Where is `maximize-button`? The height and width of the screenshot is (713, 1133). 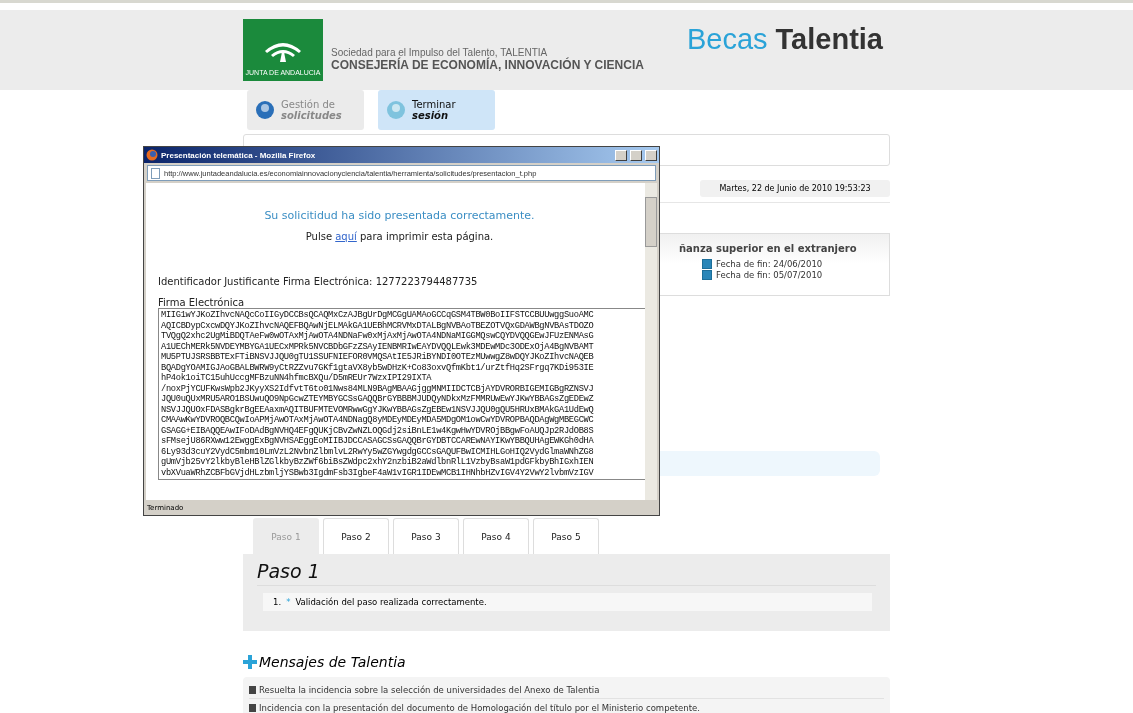
maximize-button is located at coordinates (636, 155).